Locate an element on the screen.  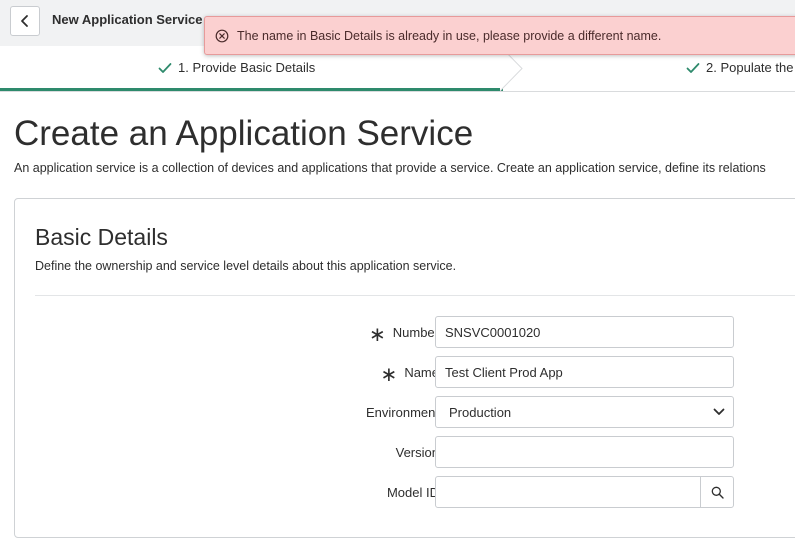
model-id-row: Model ID is located at coordinates (405, 492).